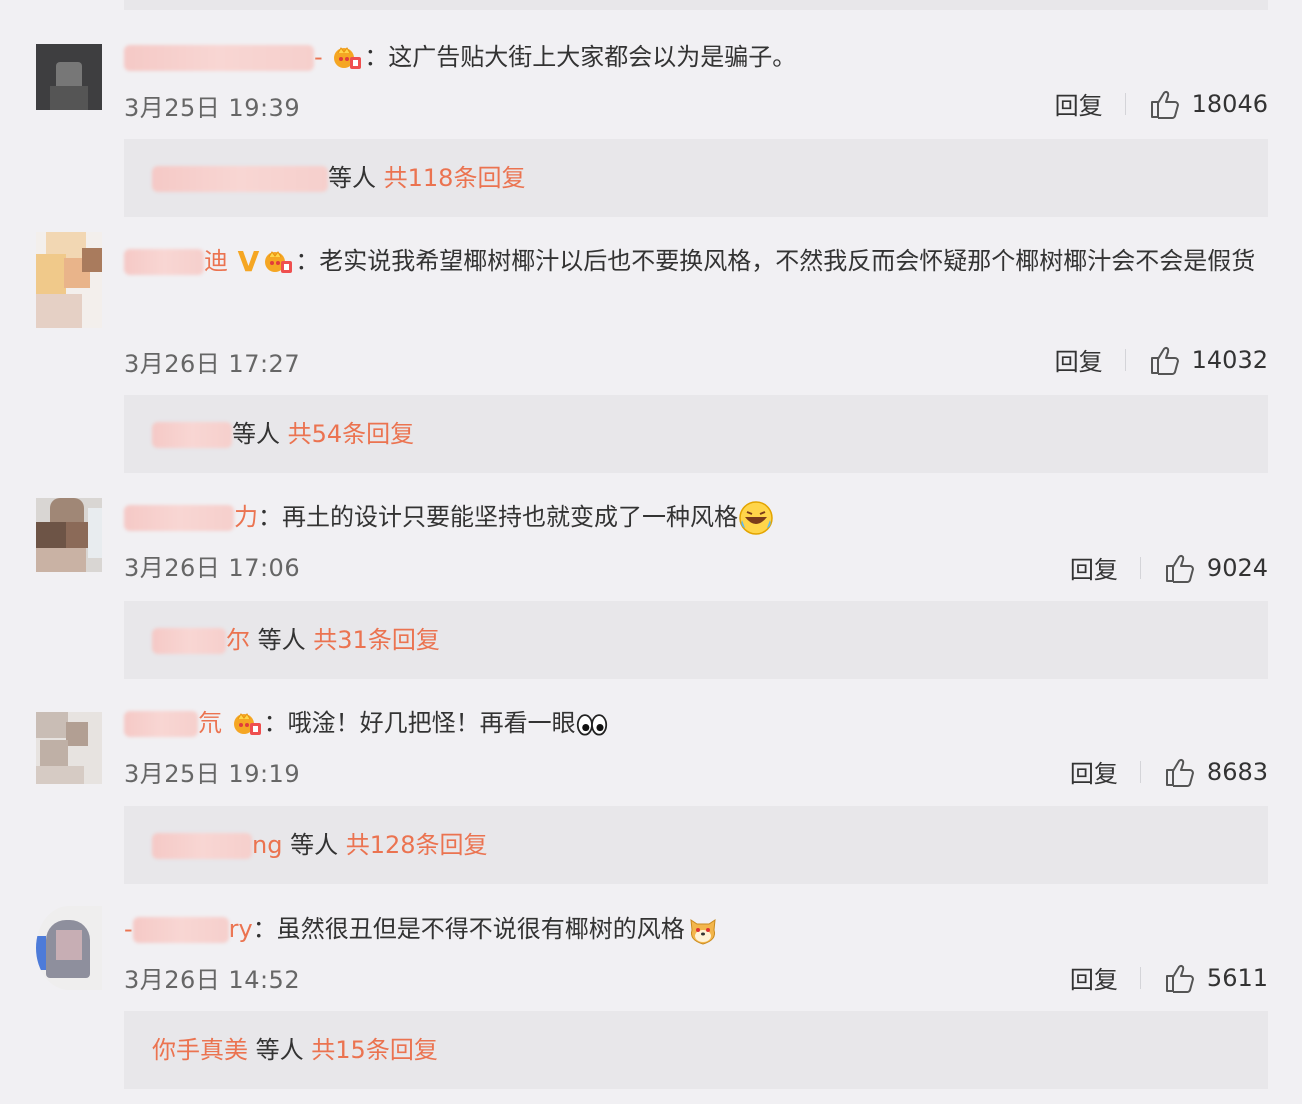 The width and height of the screenshot is (1302, 1104). I want to click on comment-text: ：这广告贴大街上大家都会以为是骗子。, so click(580, 57).